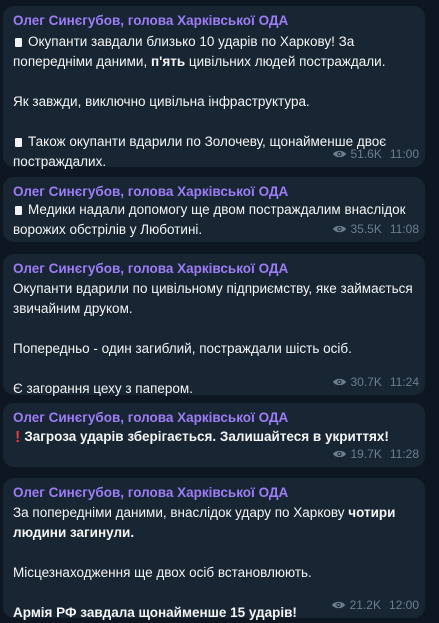 Image resolution: width=439 pixels, height=623 pixels. I want to click on message-meta: 19.7K 11:28, so click(375, 454).